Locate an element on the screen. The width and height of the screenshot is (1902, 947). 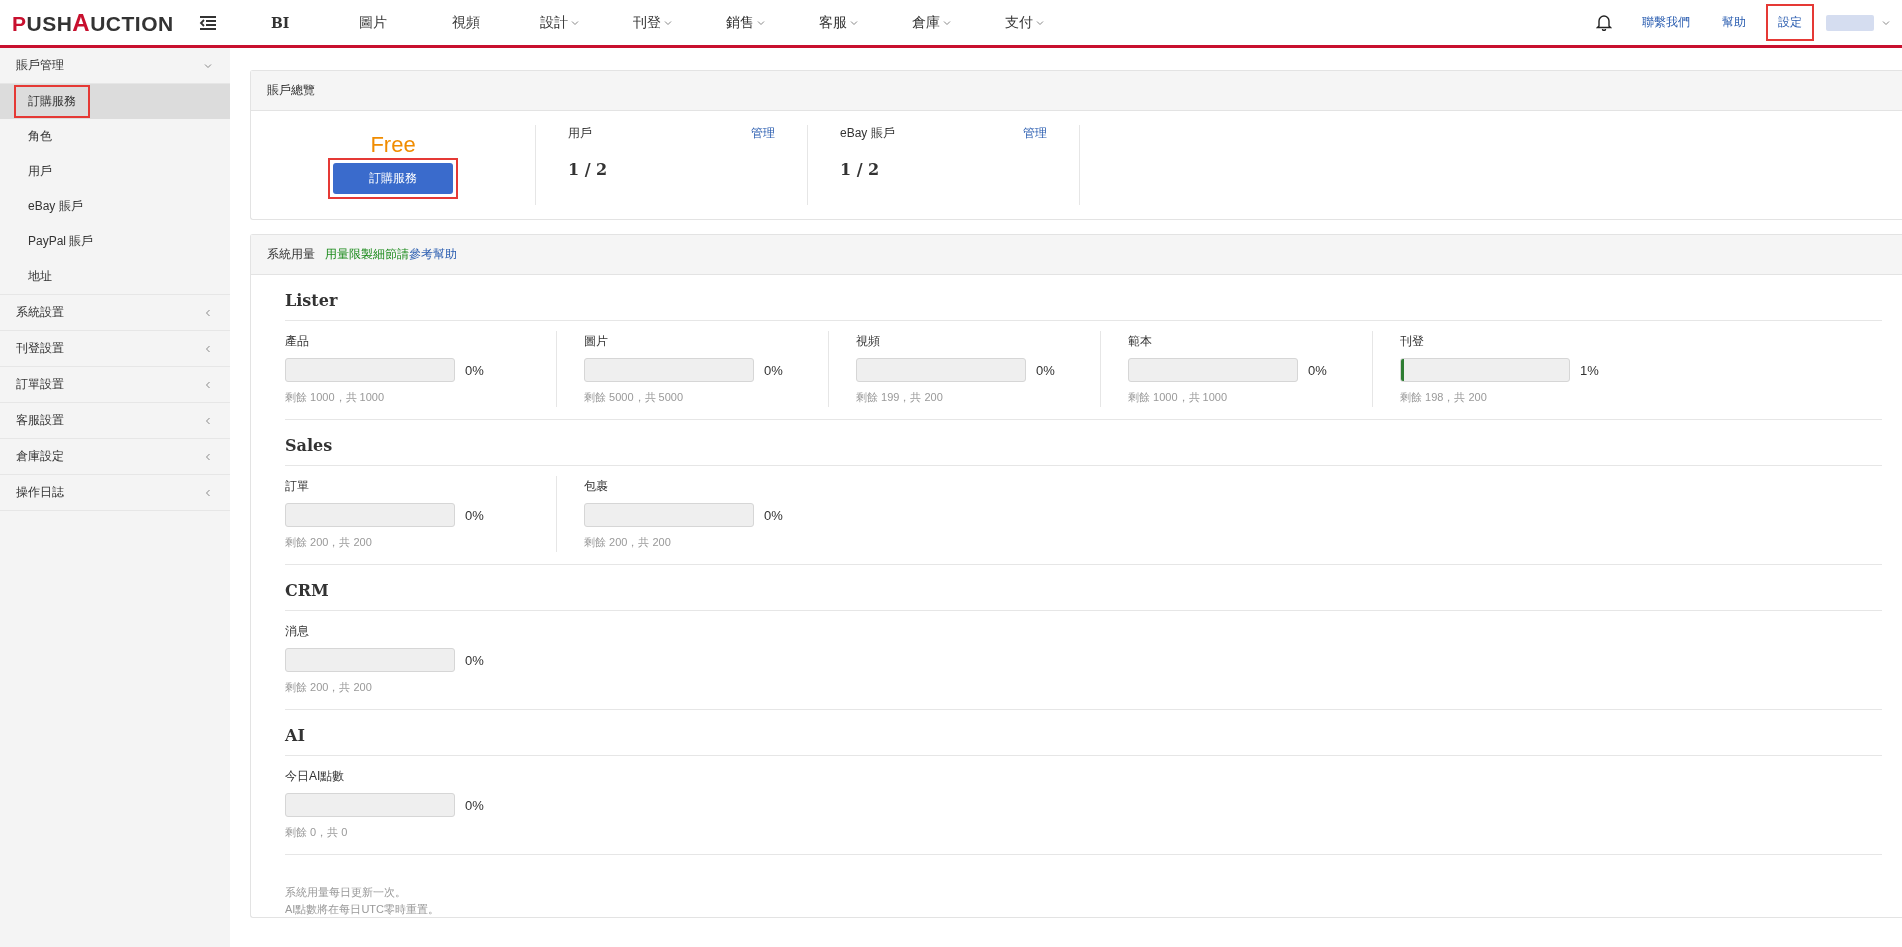
section-title: CRM is located at coordinates (307, 590).